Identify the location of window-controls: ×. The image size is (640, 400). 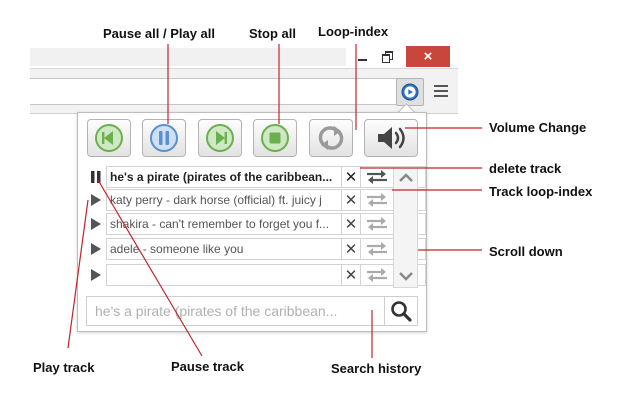
(404, 56).